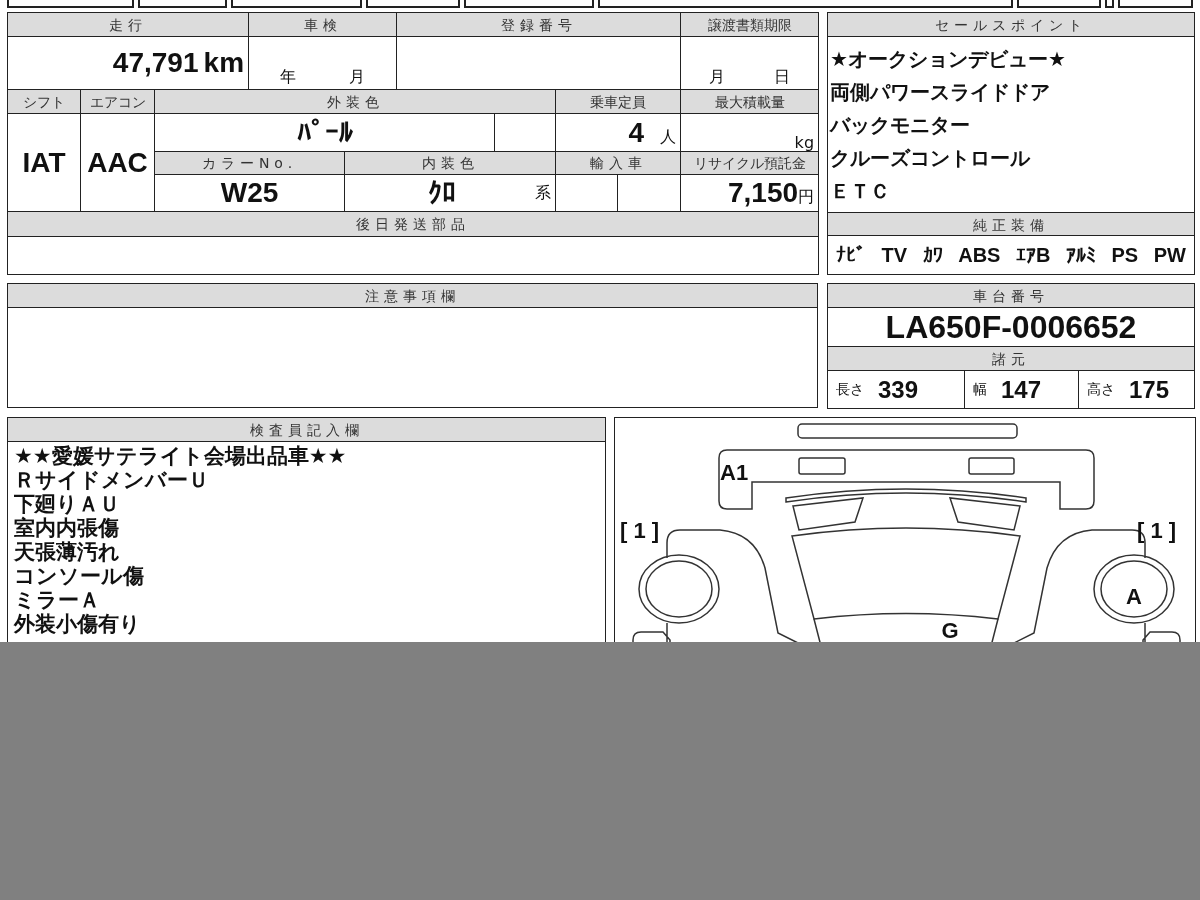  What do you see at coordinates (249, 193) in the screenshot?
I see `field-value: W25` at bounding box center [249, 193].